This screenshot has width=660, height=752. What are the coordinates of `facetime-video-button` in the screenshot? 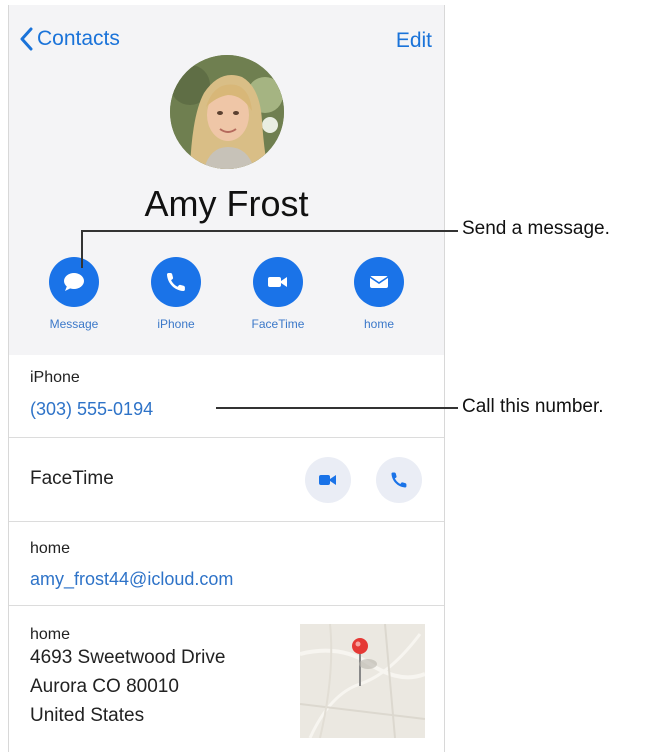 It's located at (328, 480).